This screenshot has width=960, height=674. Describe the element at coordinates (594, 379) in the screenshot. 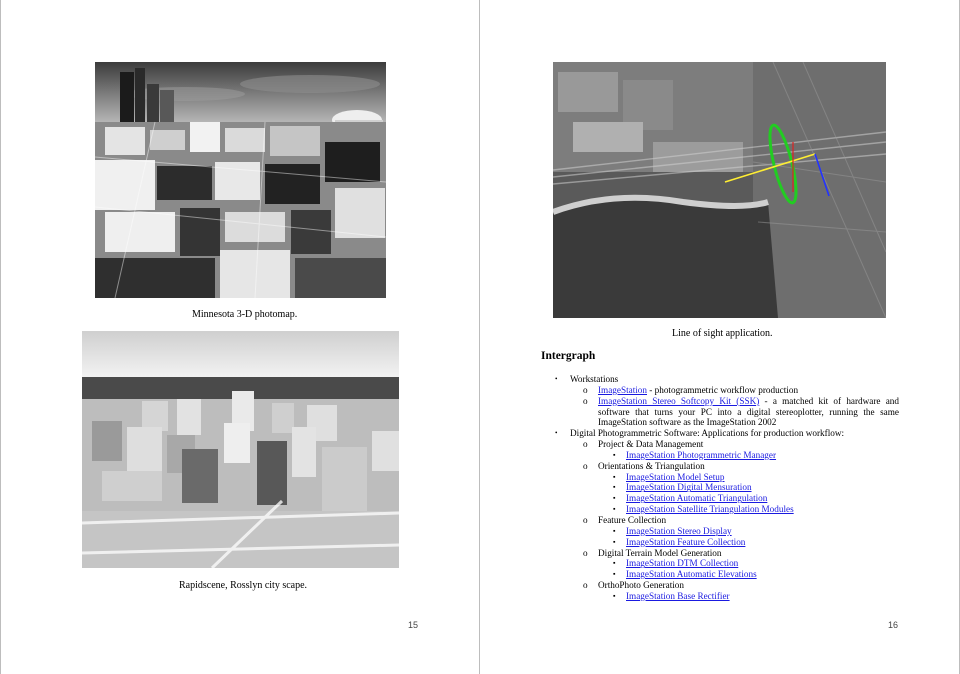

I see `list-item-text: Workstations` at that location.